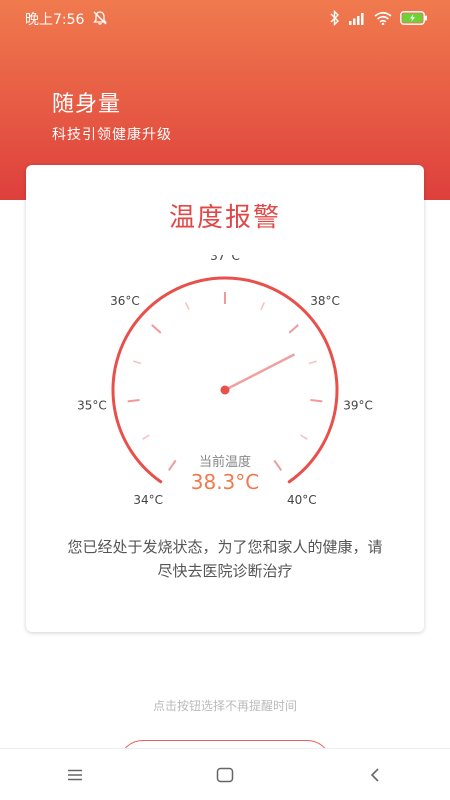  Describe the element at coordinates (125, 301) in the screenshot. I see `gauge-tick-label: 36°C` at that location.